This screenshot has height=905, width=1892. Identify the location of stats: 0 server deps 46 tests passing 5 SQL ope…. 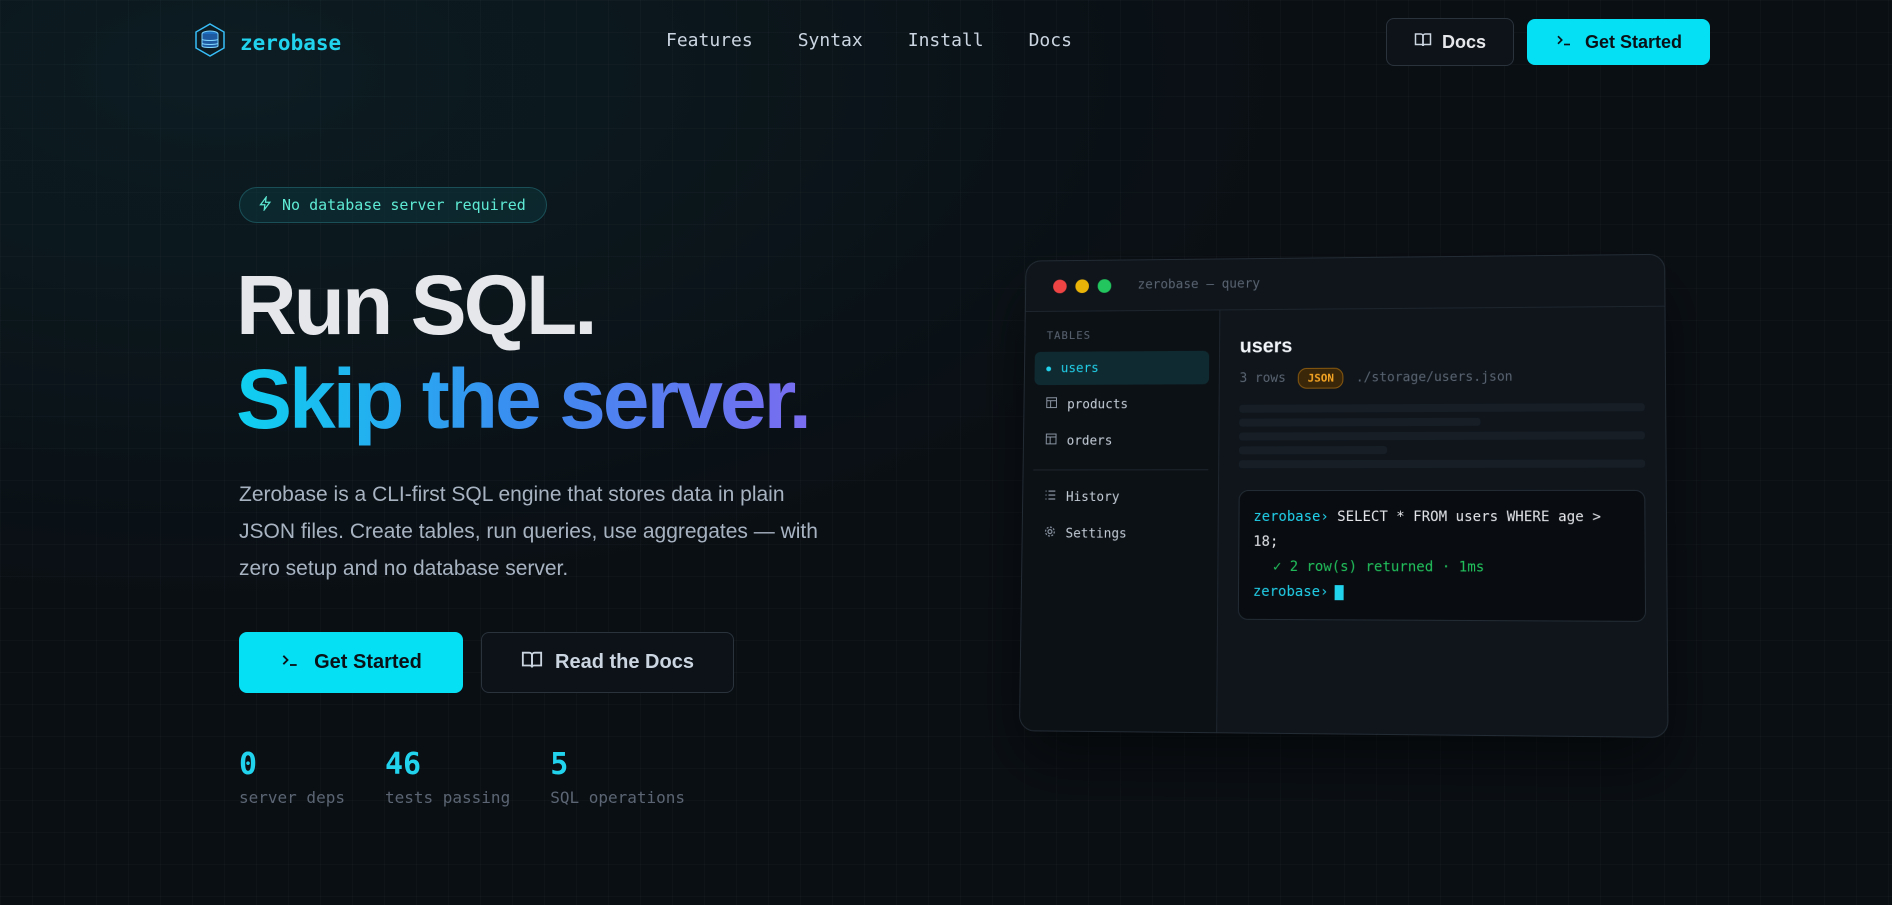
(462, 776).